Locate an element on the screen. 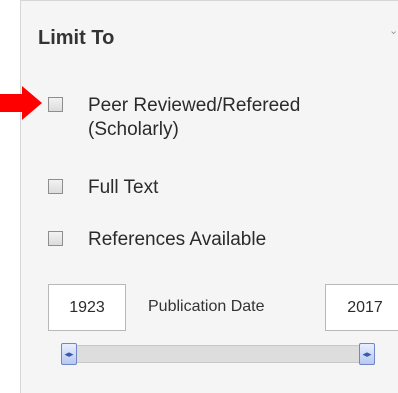  references-available-checkbox is located at coordinates (55, 238).